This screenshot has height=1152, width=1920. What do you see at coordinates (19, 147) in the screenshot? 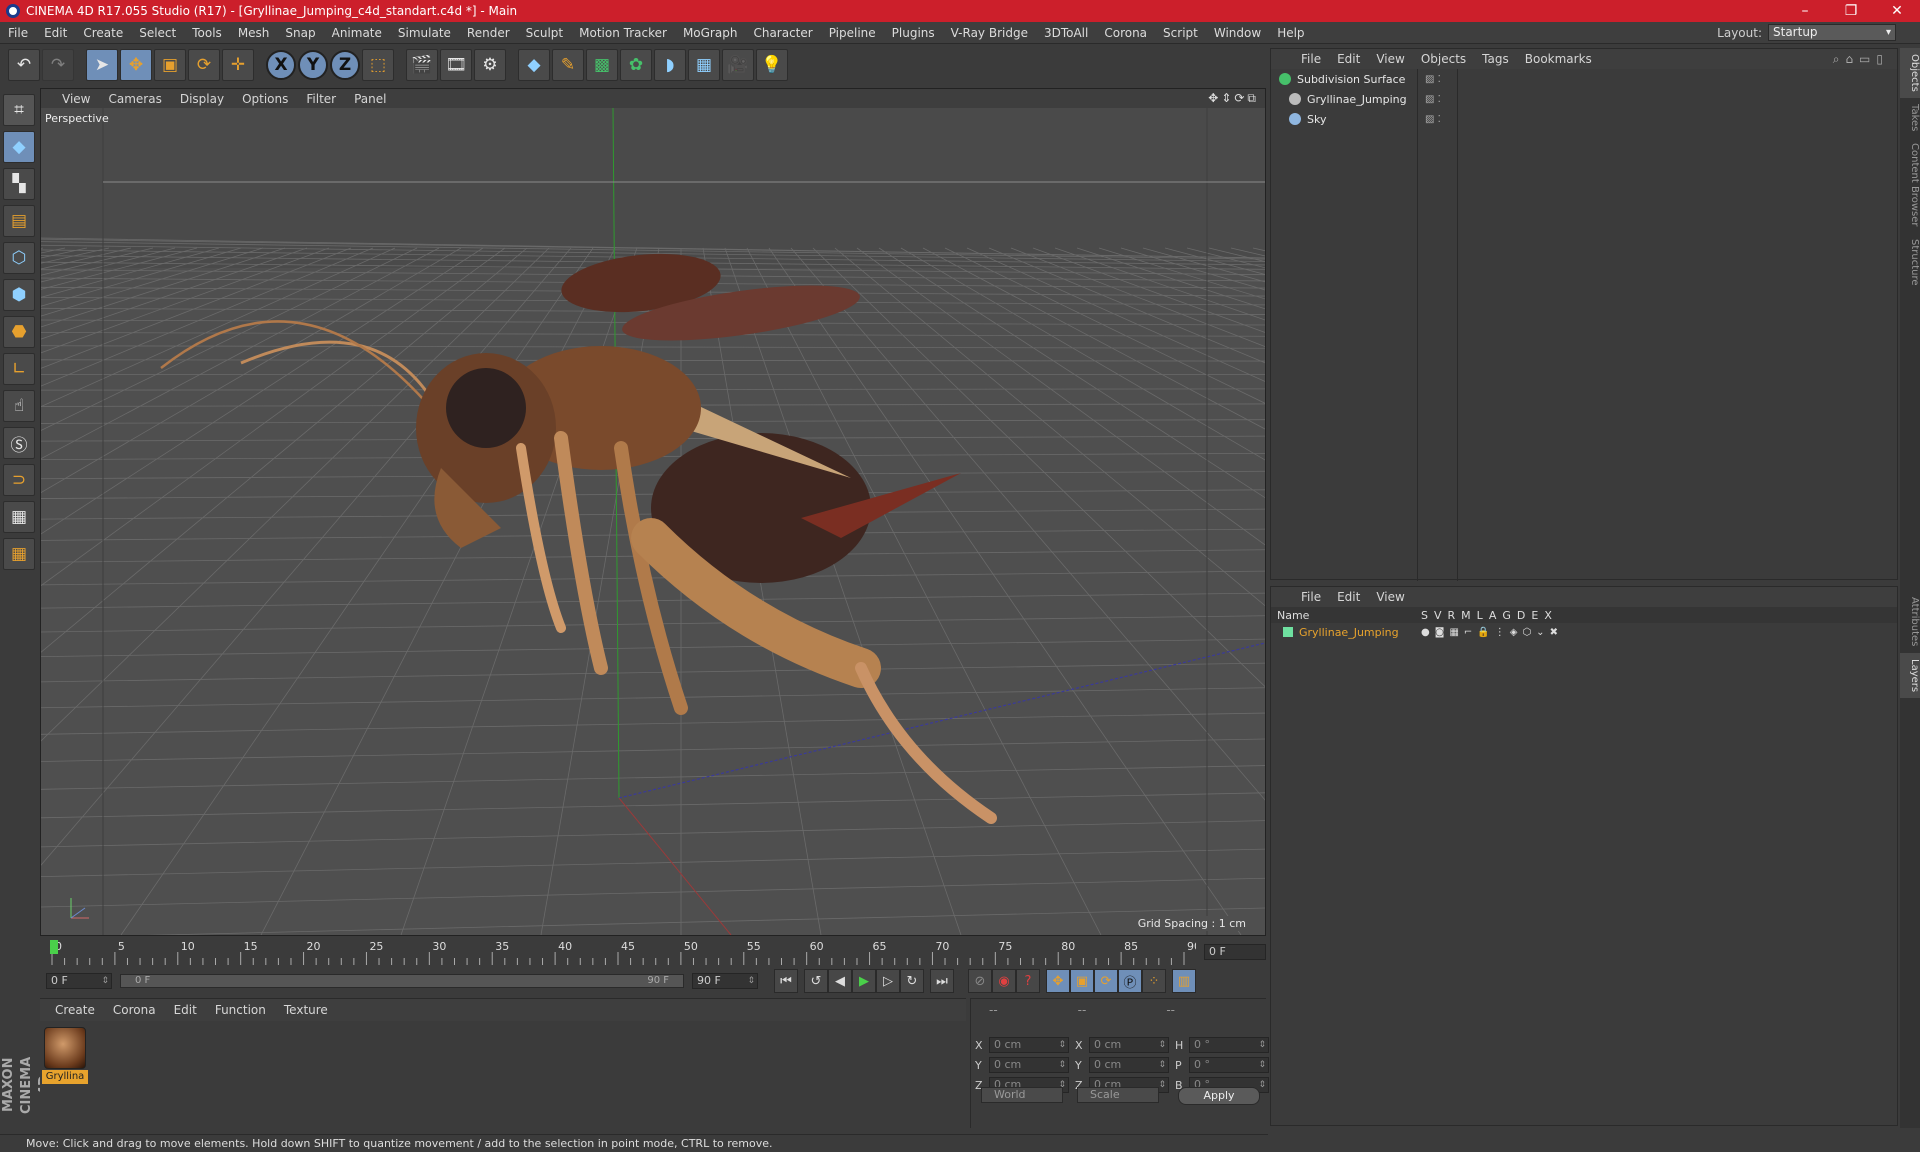
I see `object-mode-icon: ◆` at bounding box center [19, 147].